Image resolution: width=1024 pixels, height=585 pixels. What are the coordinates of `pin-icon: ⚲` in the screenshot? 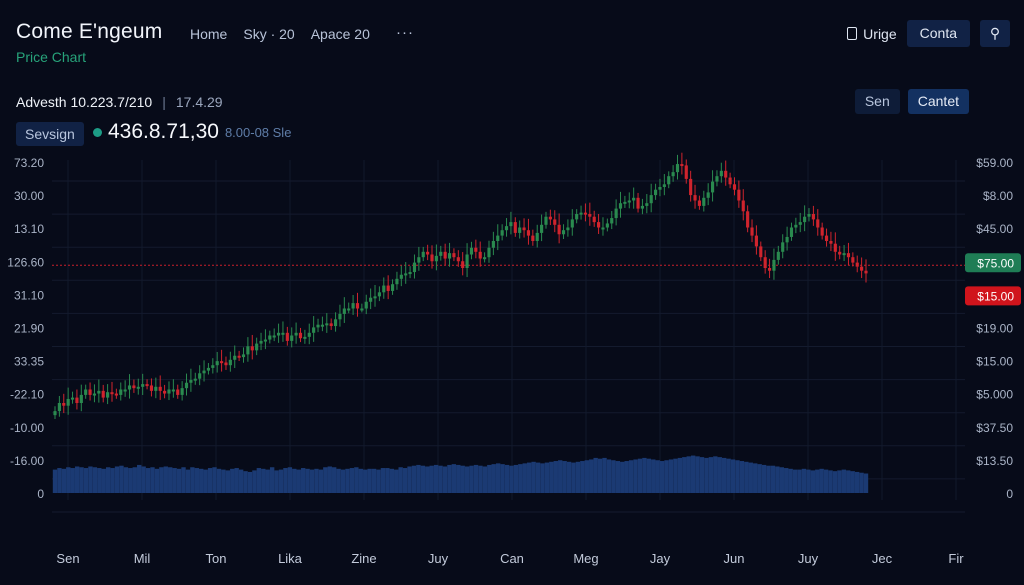 It's located at (995, 33).